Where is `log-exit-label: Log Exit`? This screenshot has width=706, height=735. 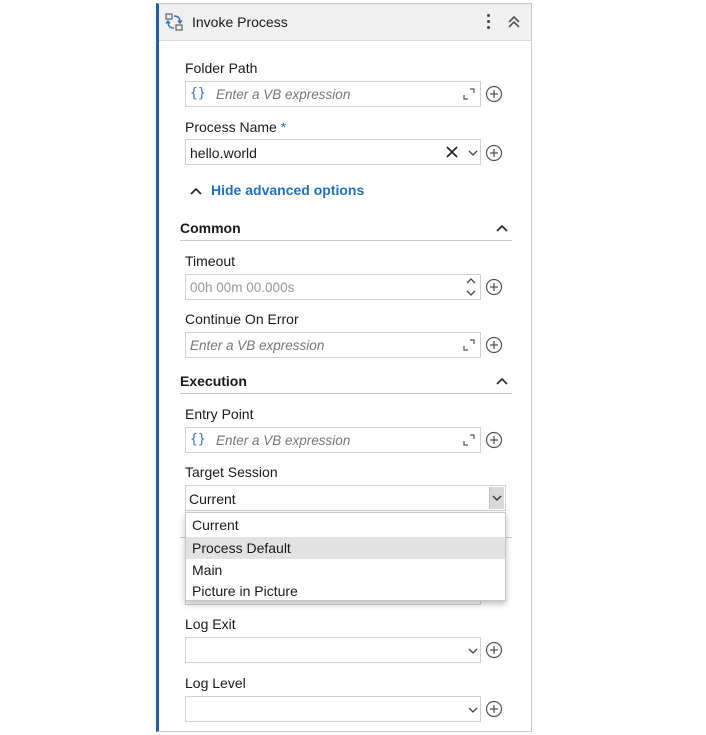
log-exit-label: Log Exit is located at coordinates (210, 624).